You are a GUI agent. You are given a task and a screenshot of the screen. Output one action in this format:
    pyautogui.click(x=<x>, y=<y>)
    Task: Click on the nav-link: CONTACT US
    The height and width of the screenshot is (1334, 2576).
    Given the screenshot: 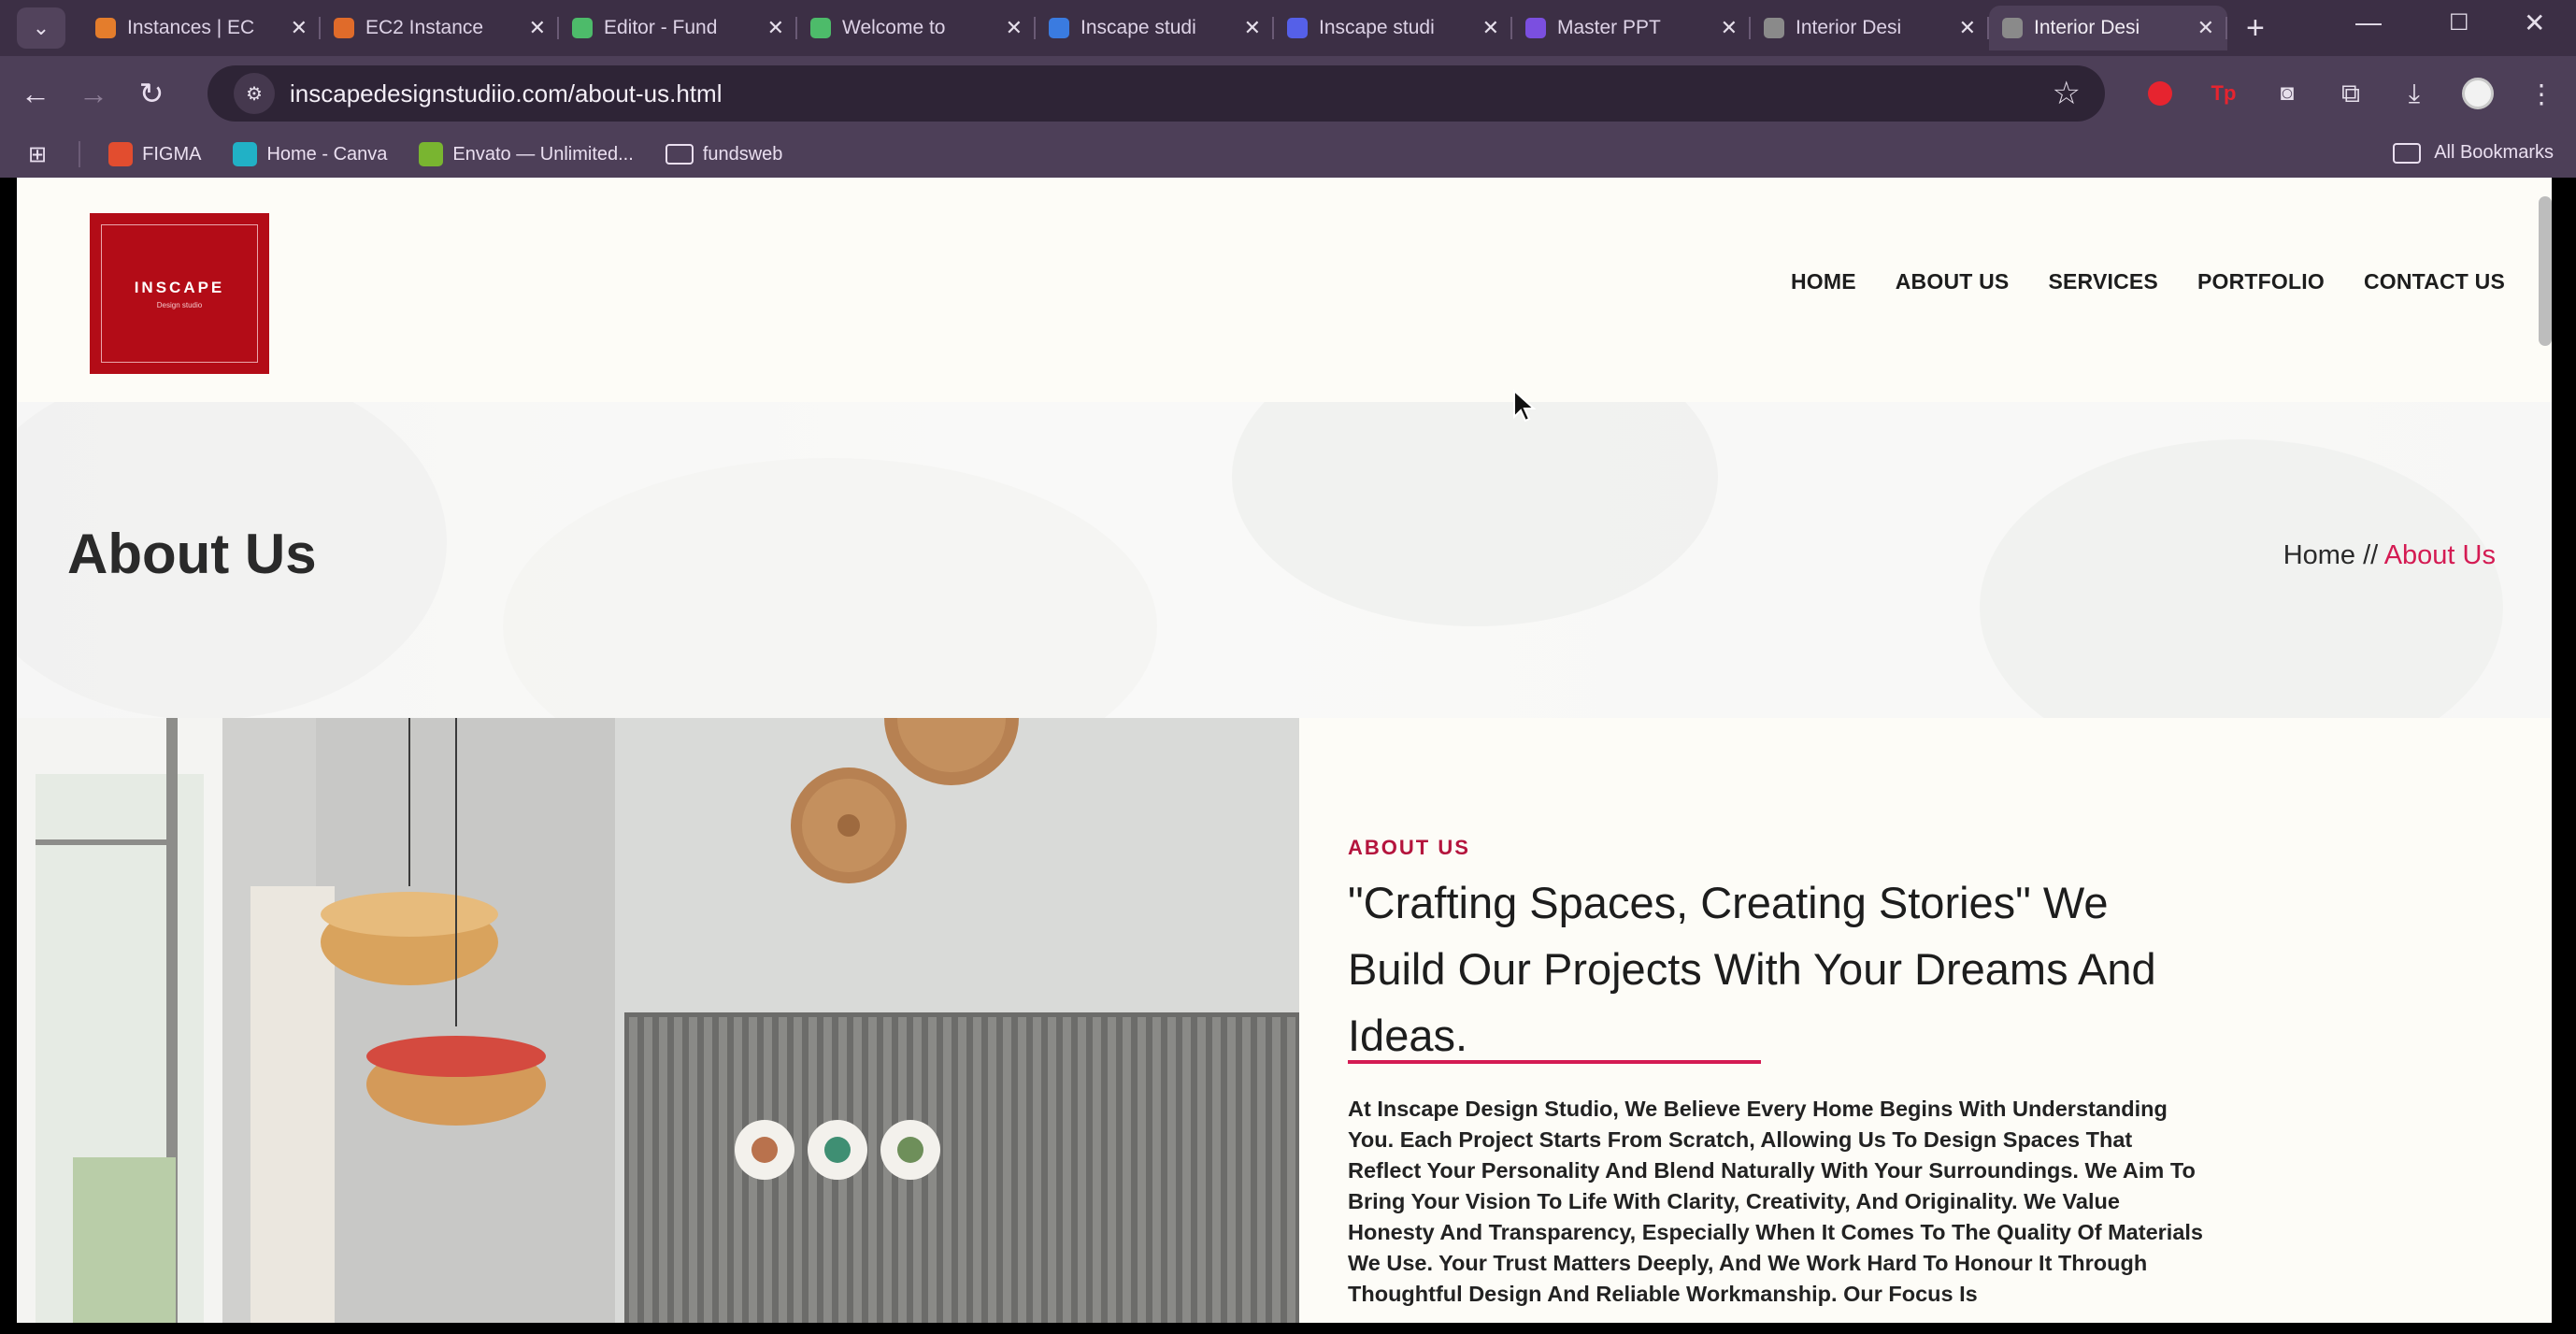 What is the action you would take?
    pyautogui.click(x=2434, y=281)
    